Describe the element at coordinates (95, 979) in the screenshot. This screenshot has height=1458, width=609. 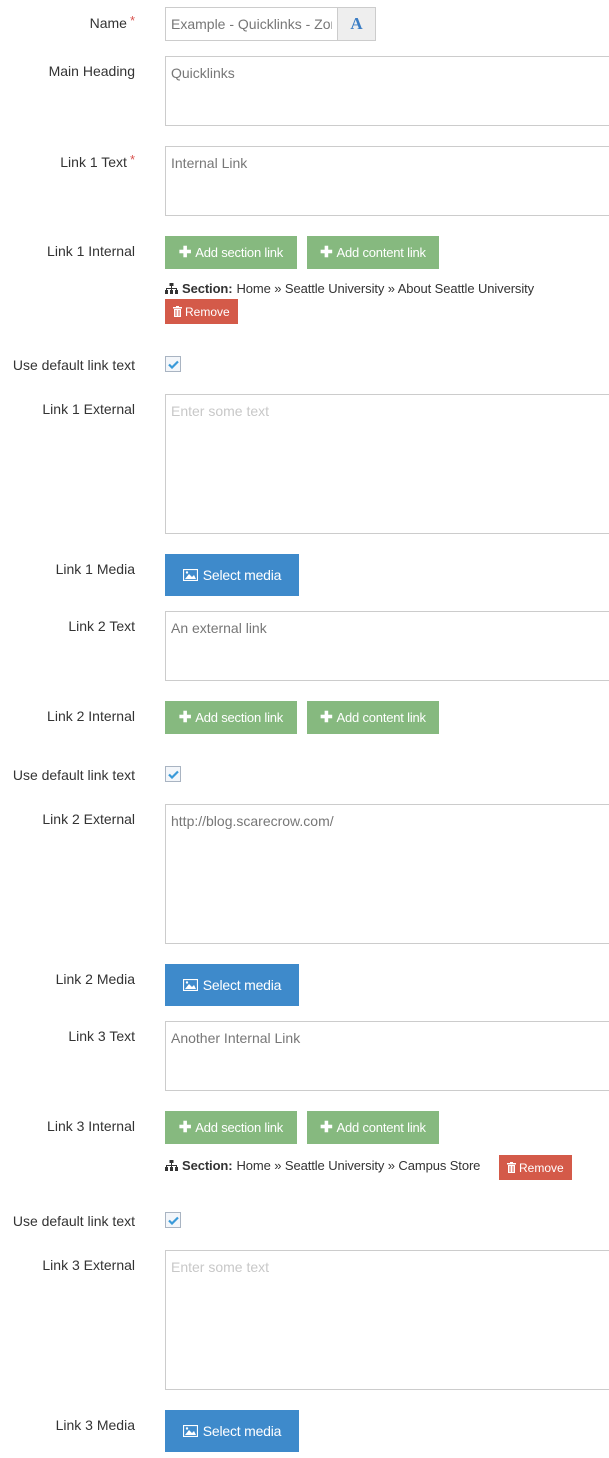
I see `link2-media-label: Link 2 Media` at that location.